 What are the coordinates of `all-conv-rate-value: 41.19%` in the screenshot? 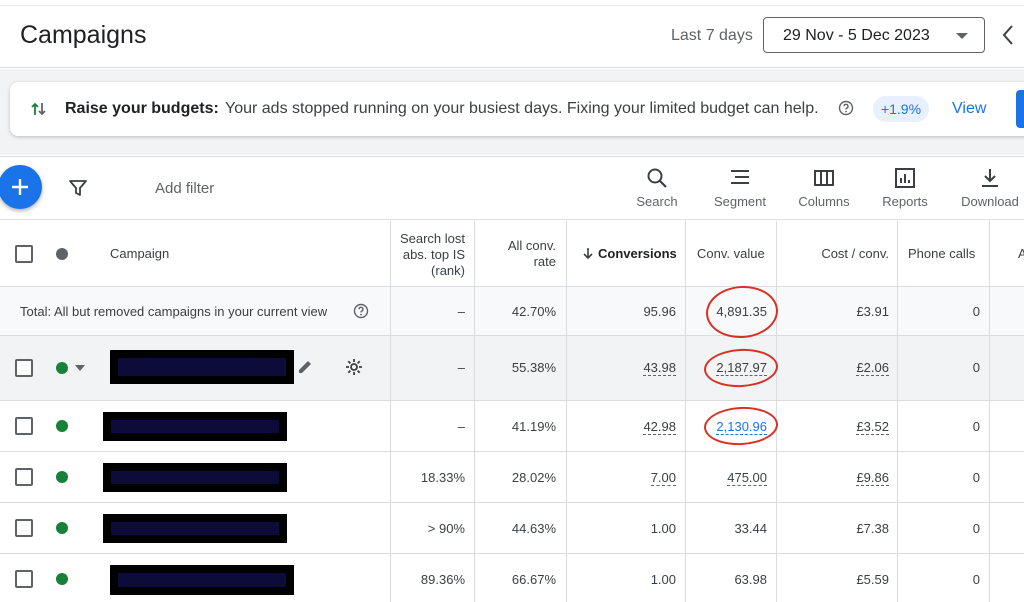 It's located at (533, 426).